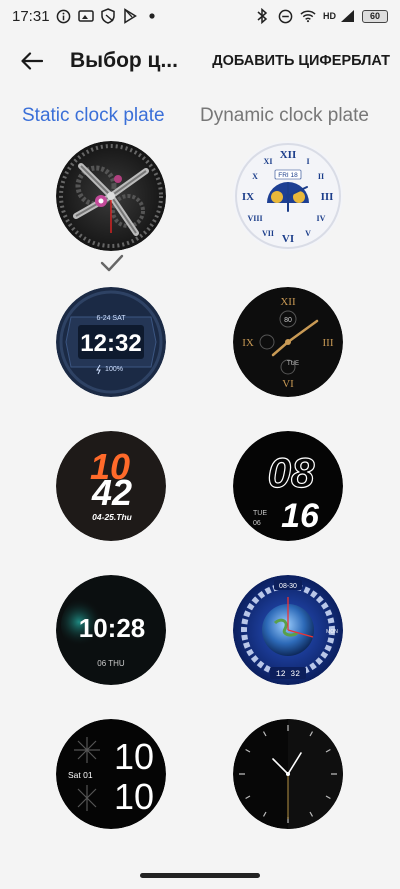 The image size is (400, 889). What do you see at coordinates (111, 492) in the screenshot?
I see `face-minute-label: 42` at bounding box center [111, 492].